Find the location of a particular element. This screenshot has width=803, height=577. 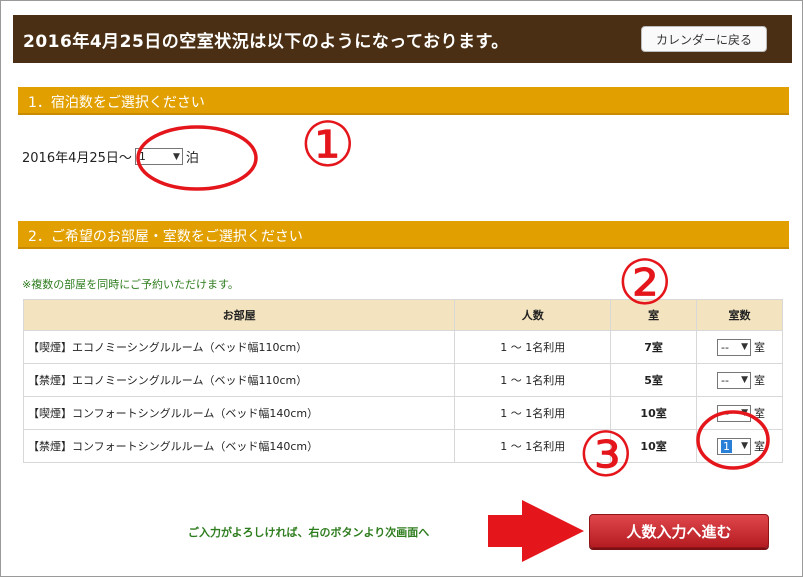

column-header-count: 室数 is located at coordinates (739, 315).